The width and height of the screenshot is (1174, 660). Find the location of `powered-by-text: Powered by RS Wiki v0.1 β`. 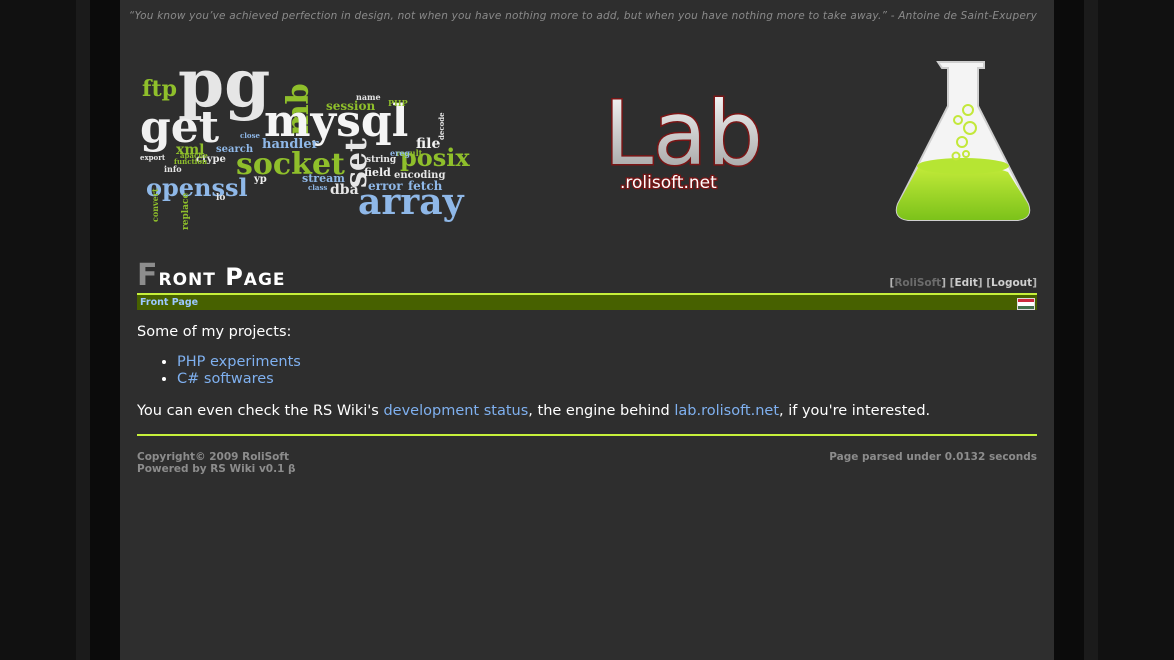

powered-by-text: Powered by RS Wiki v0.1 β is located at coordinates (216, 469).